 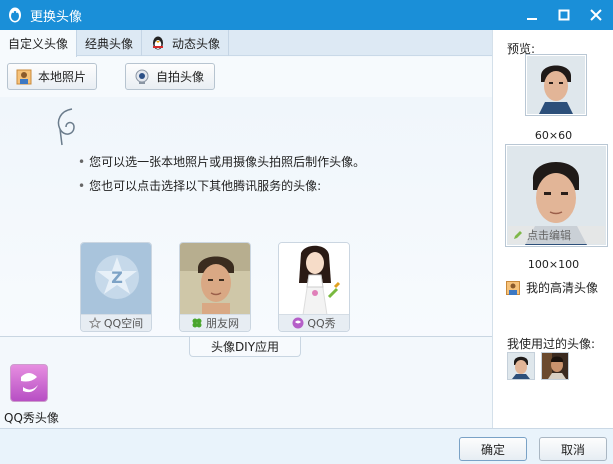 I want to click on local-photo-button: 本地照片, so click(x=52, y=76).